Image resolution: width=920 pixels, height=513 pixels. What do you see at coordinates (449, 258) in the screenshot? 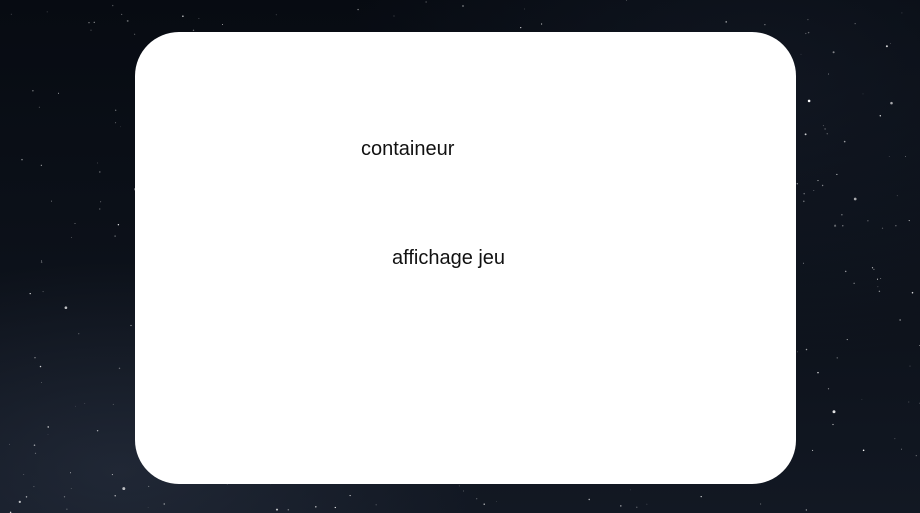
I see `game-display-label: affichage jeu` at bounding box center [449, 258].